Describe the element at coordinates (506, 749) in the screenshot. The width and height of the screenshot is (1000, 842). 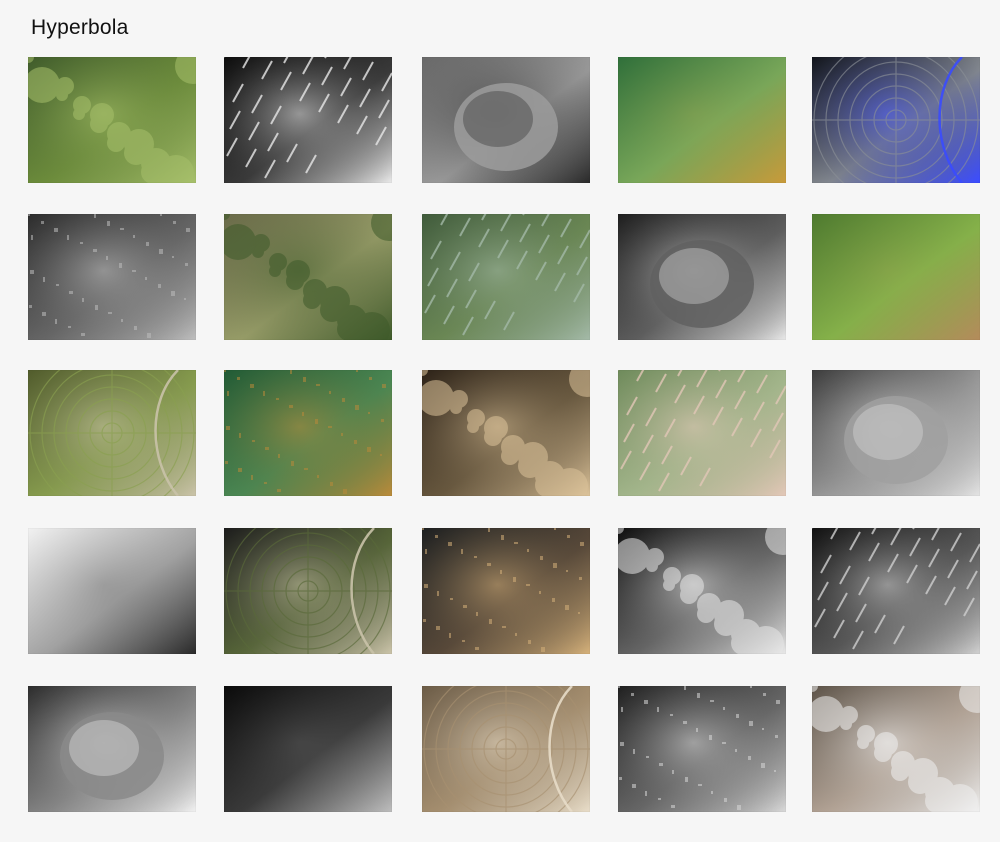
I see `thumbnail-footprint-in-sand` at that location.